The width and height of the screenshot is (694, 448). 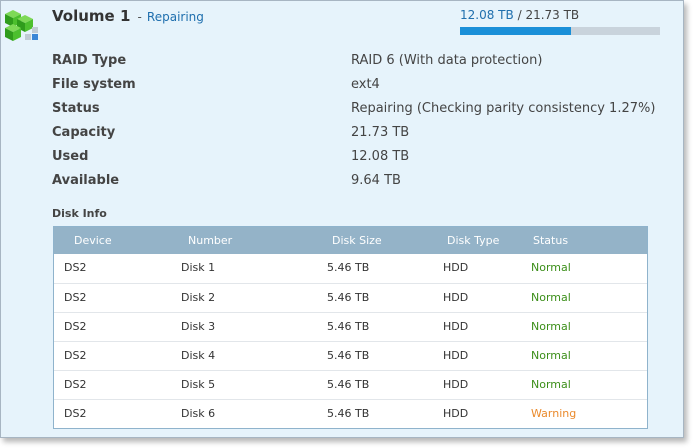 What do you see at coordinates (94, 84) in the screenshot?
I see `detail-label: File system` at bounding box center [94, 84].